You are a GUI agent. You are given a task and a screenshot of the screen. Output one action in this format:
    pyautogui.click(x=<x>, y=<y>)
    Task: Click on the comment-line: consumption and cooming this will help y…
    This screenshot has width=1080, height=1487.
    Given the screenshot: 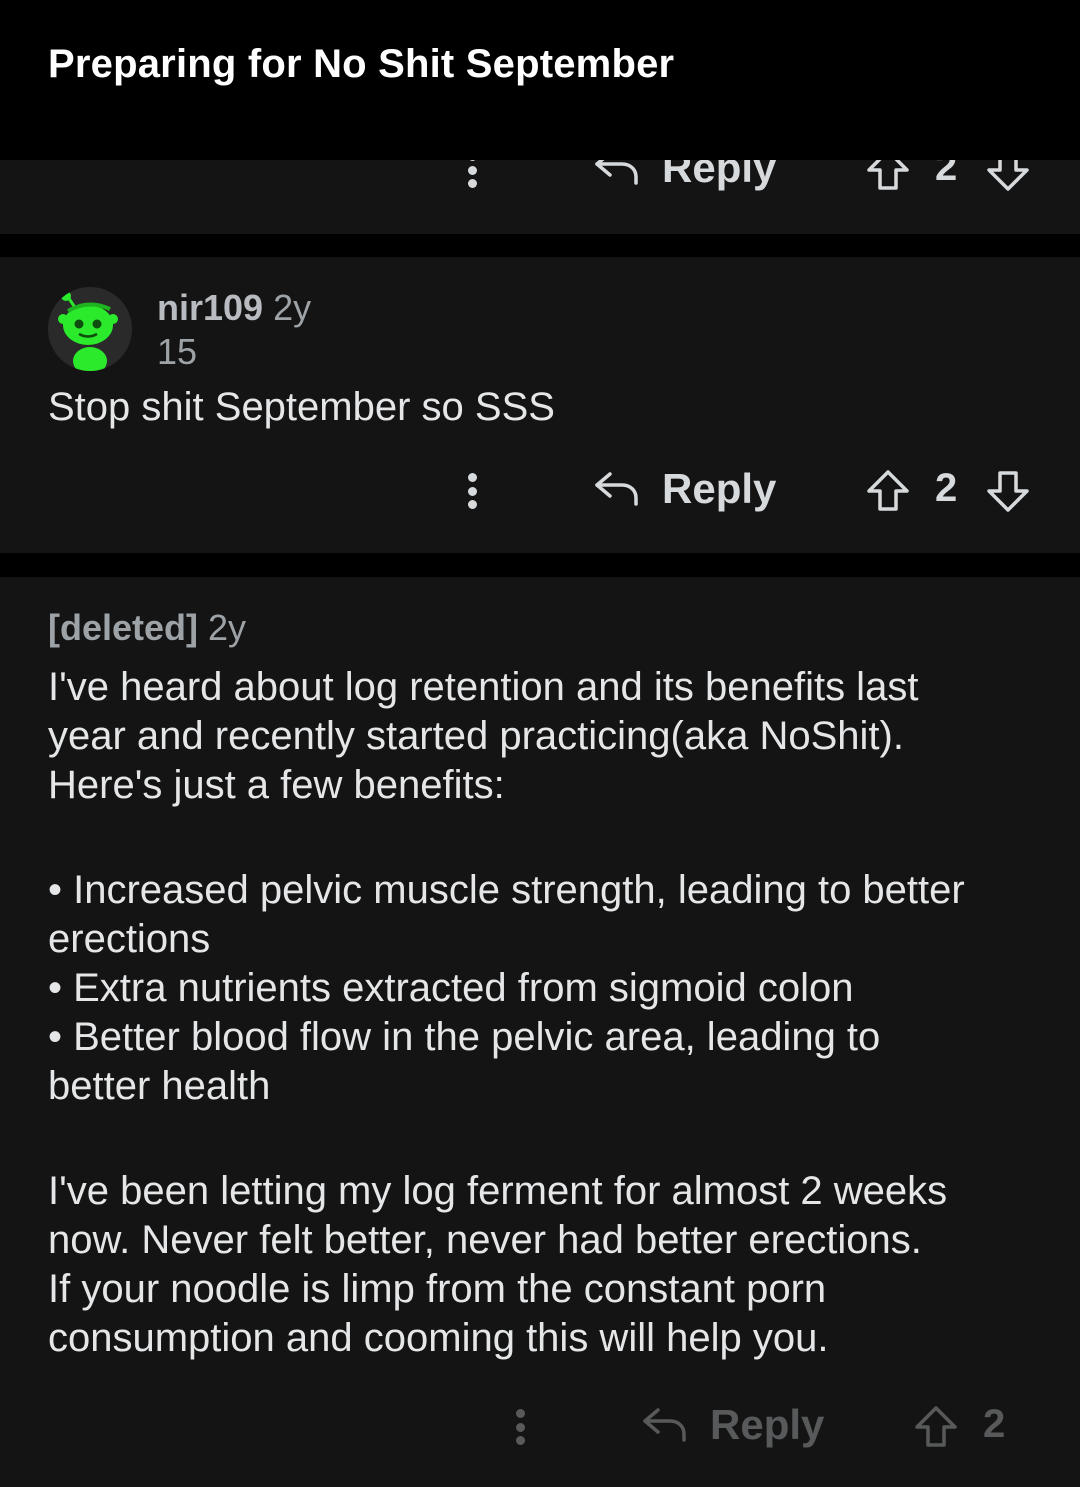 What is the action you would take?
    pyautogui.click(x=438, y=1338)
    